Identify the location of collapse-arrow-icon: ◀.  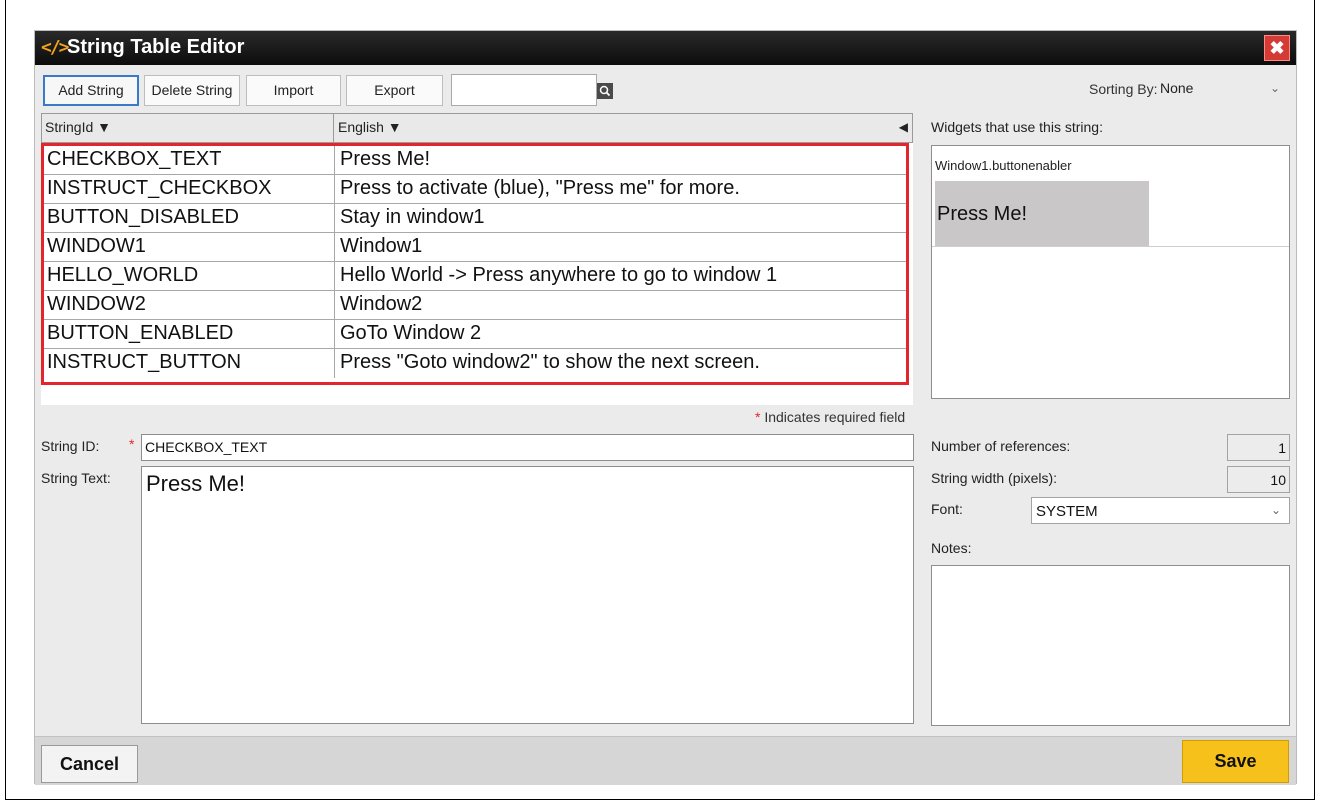
(903, 127).